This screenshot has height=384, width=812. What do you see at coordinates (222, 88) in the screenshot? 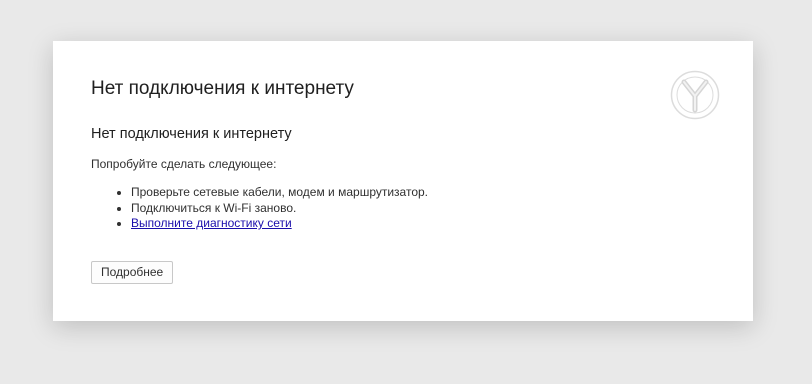
I see `page-title: Нет подключения к интернету` at bounding box center [222, 88].